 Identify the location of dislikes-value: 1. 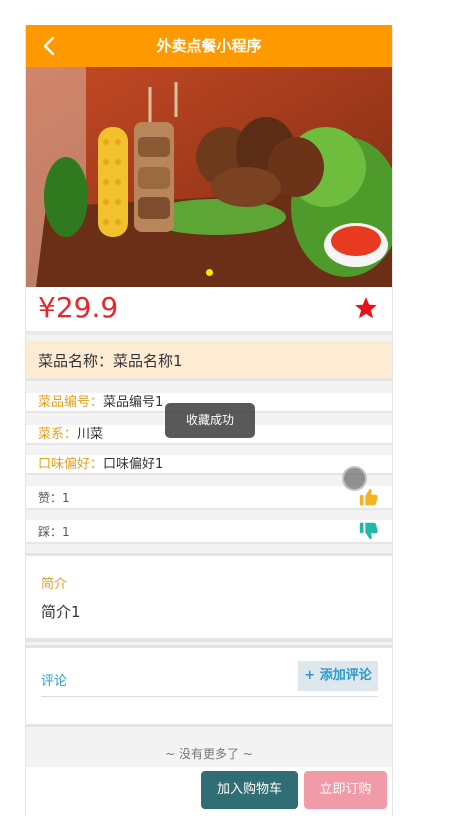
(66, 532).